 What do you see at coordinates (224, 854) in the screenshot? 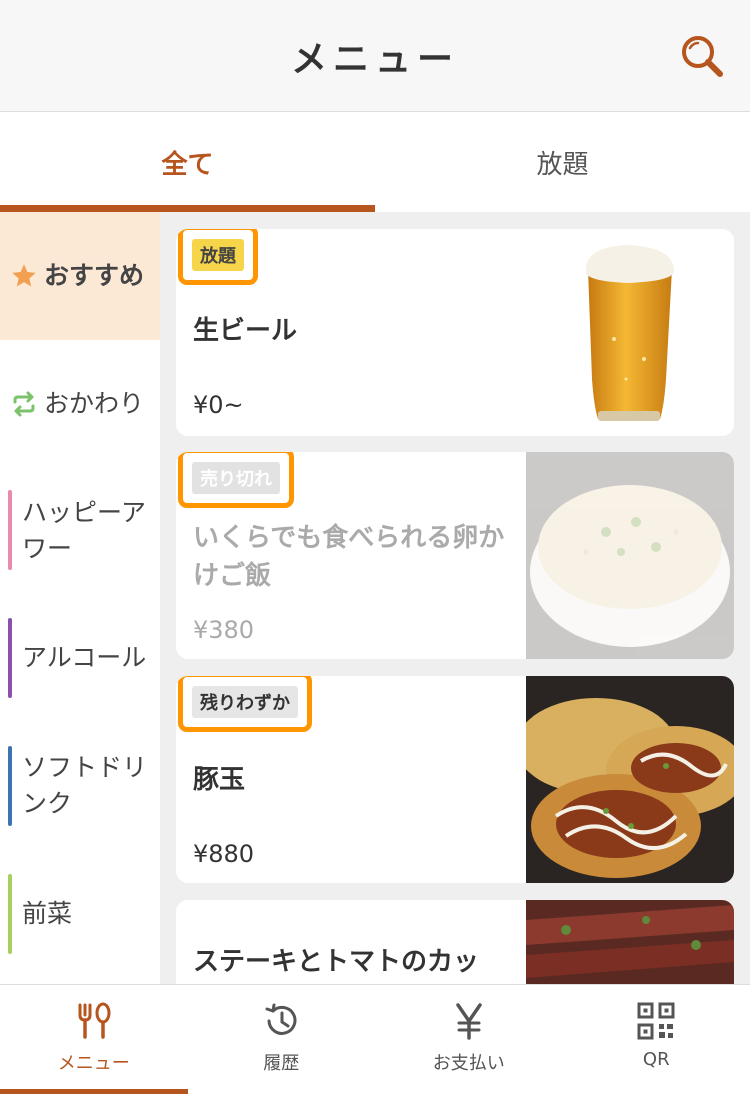
I see `item-price: ¥880` at bounding box center [224, 854].